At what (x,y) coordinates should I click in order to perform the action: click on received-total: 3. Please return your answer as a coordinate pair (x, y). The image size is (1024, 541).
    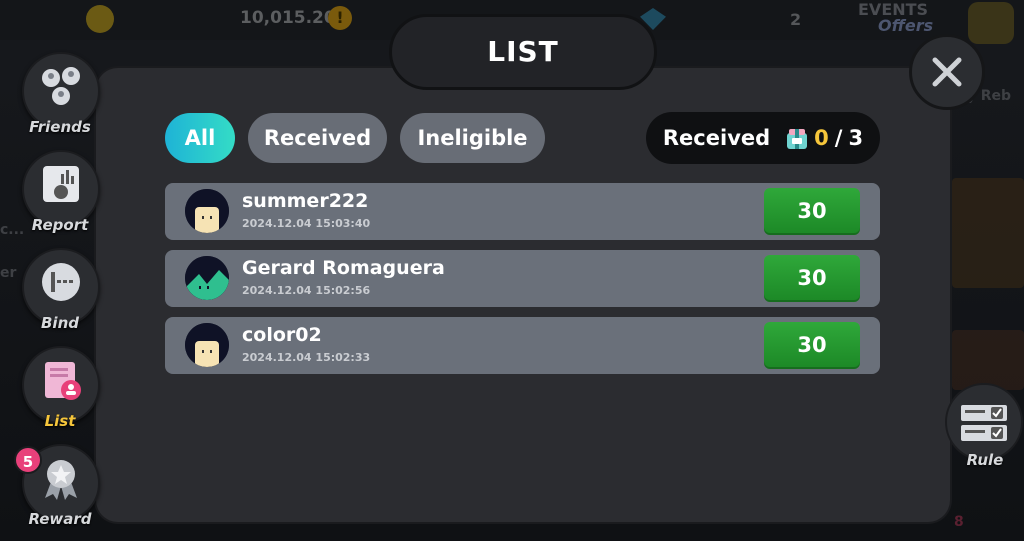
    Looking at the image, I should click on (856, 138).